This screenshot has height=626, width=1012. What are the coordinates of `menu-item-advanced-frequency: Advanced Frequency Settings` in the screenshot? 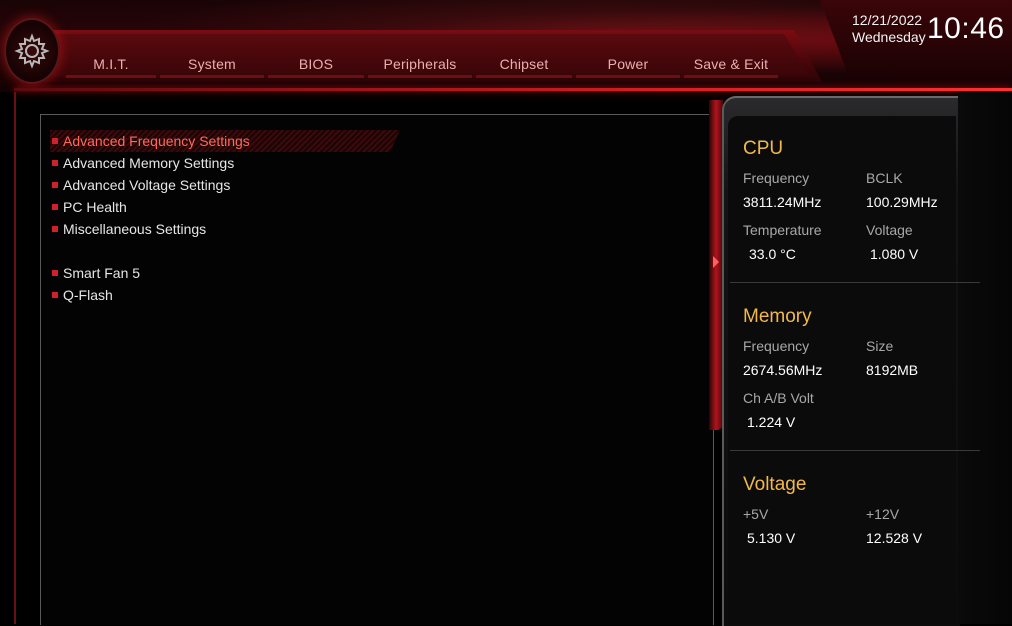 It's located at (225, 141).